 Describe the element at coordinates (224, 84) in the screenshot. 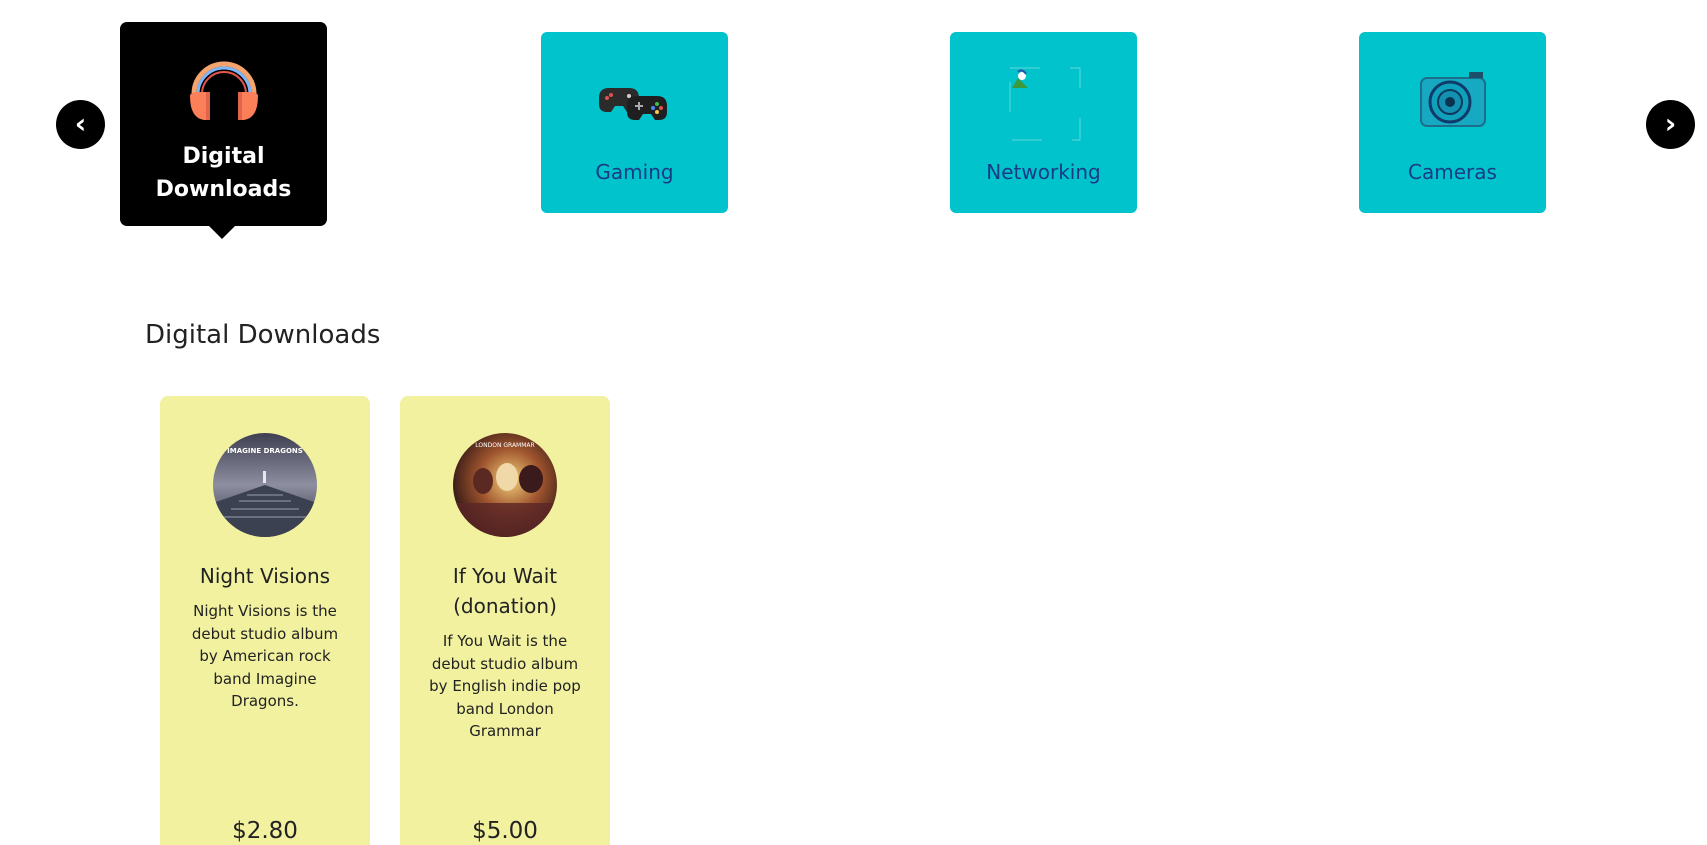

I see `headphones-icon` at that location.